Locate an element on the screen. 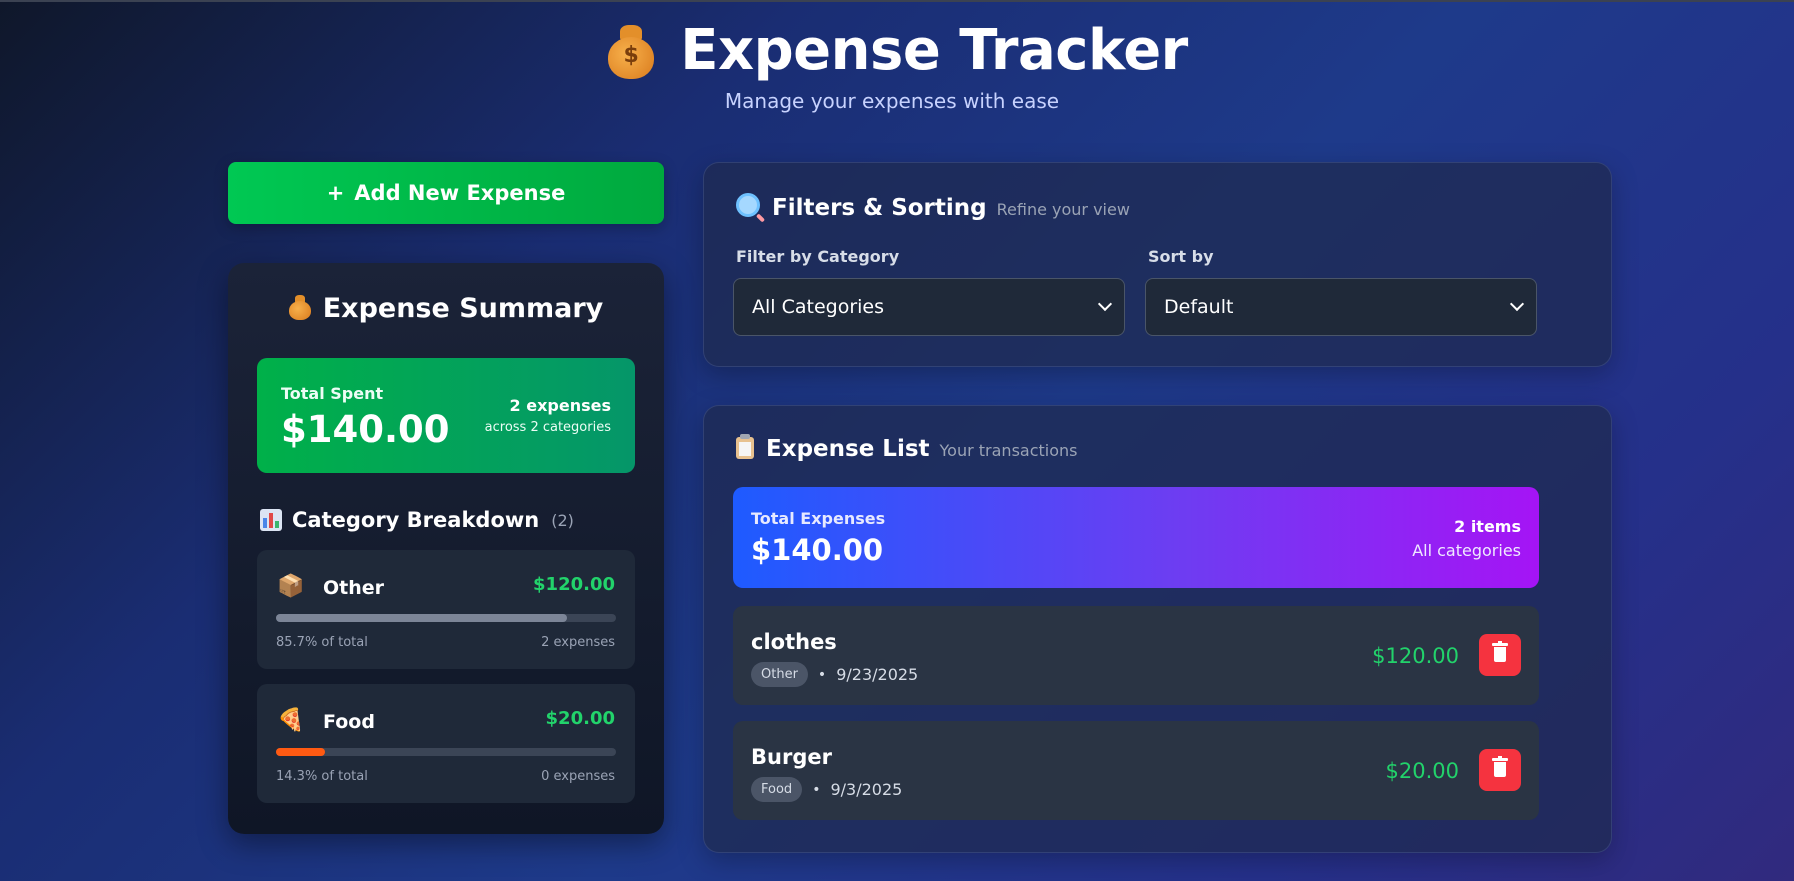  items-scope: All categories is located at coordinates (1466, 550).